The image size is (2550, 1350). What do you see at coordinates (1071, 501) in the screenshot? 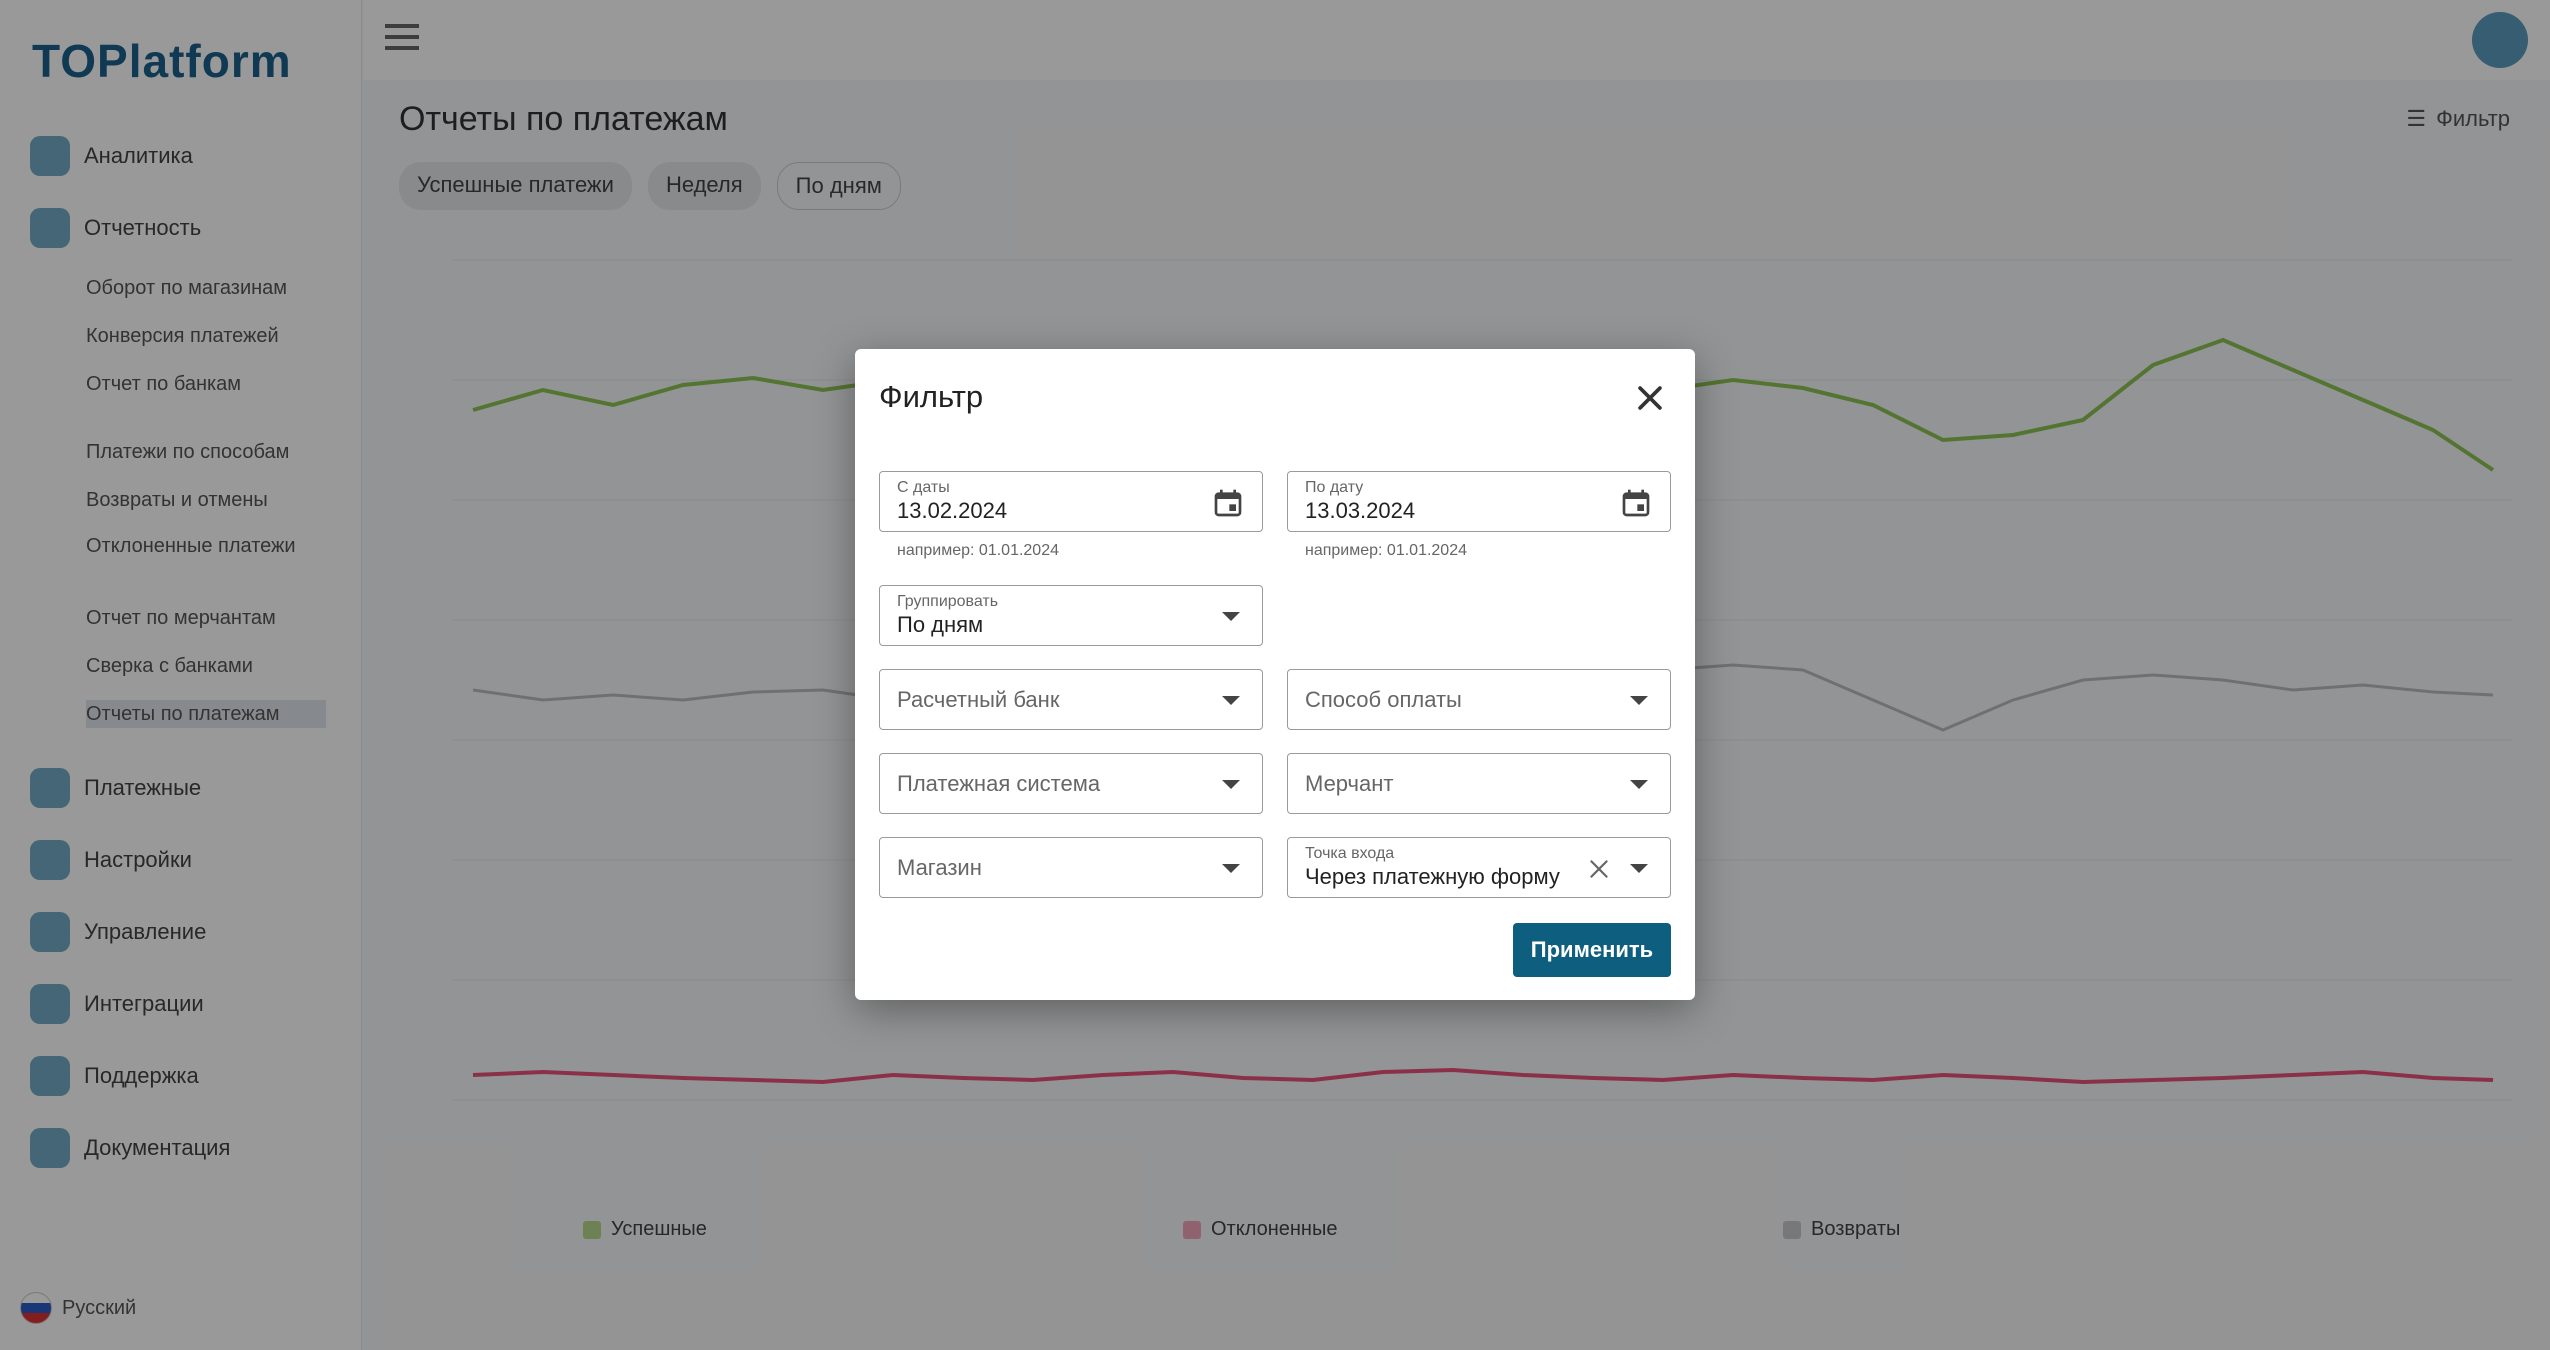
I see `date-from-field: С даты 13.02.2024` at bounding box center [1071, 501].